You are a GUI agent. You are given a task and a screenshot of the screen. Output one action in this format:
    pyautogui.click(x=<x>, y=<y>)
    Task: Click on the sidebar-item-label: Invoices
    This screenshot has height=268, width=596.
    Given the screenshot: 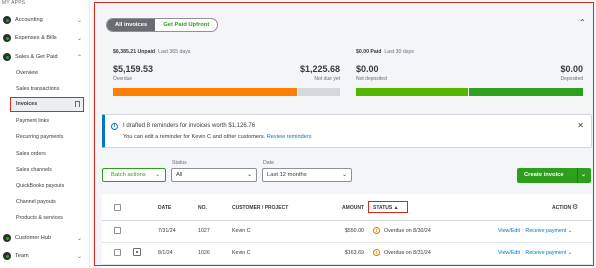 What is the action you would take?
    pyautogui.click(x=27, y=104)
    